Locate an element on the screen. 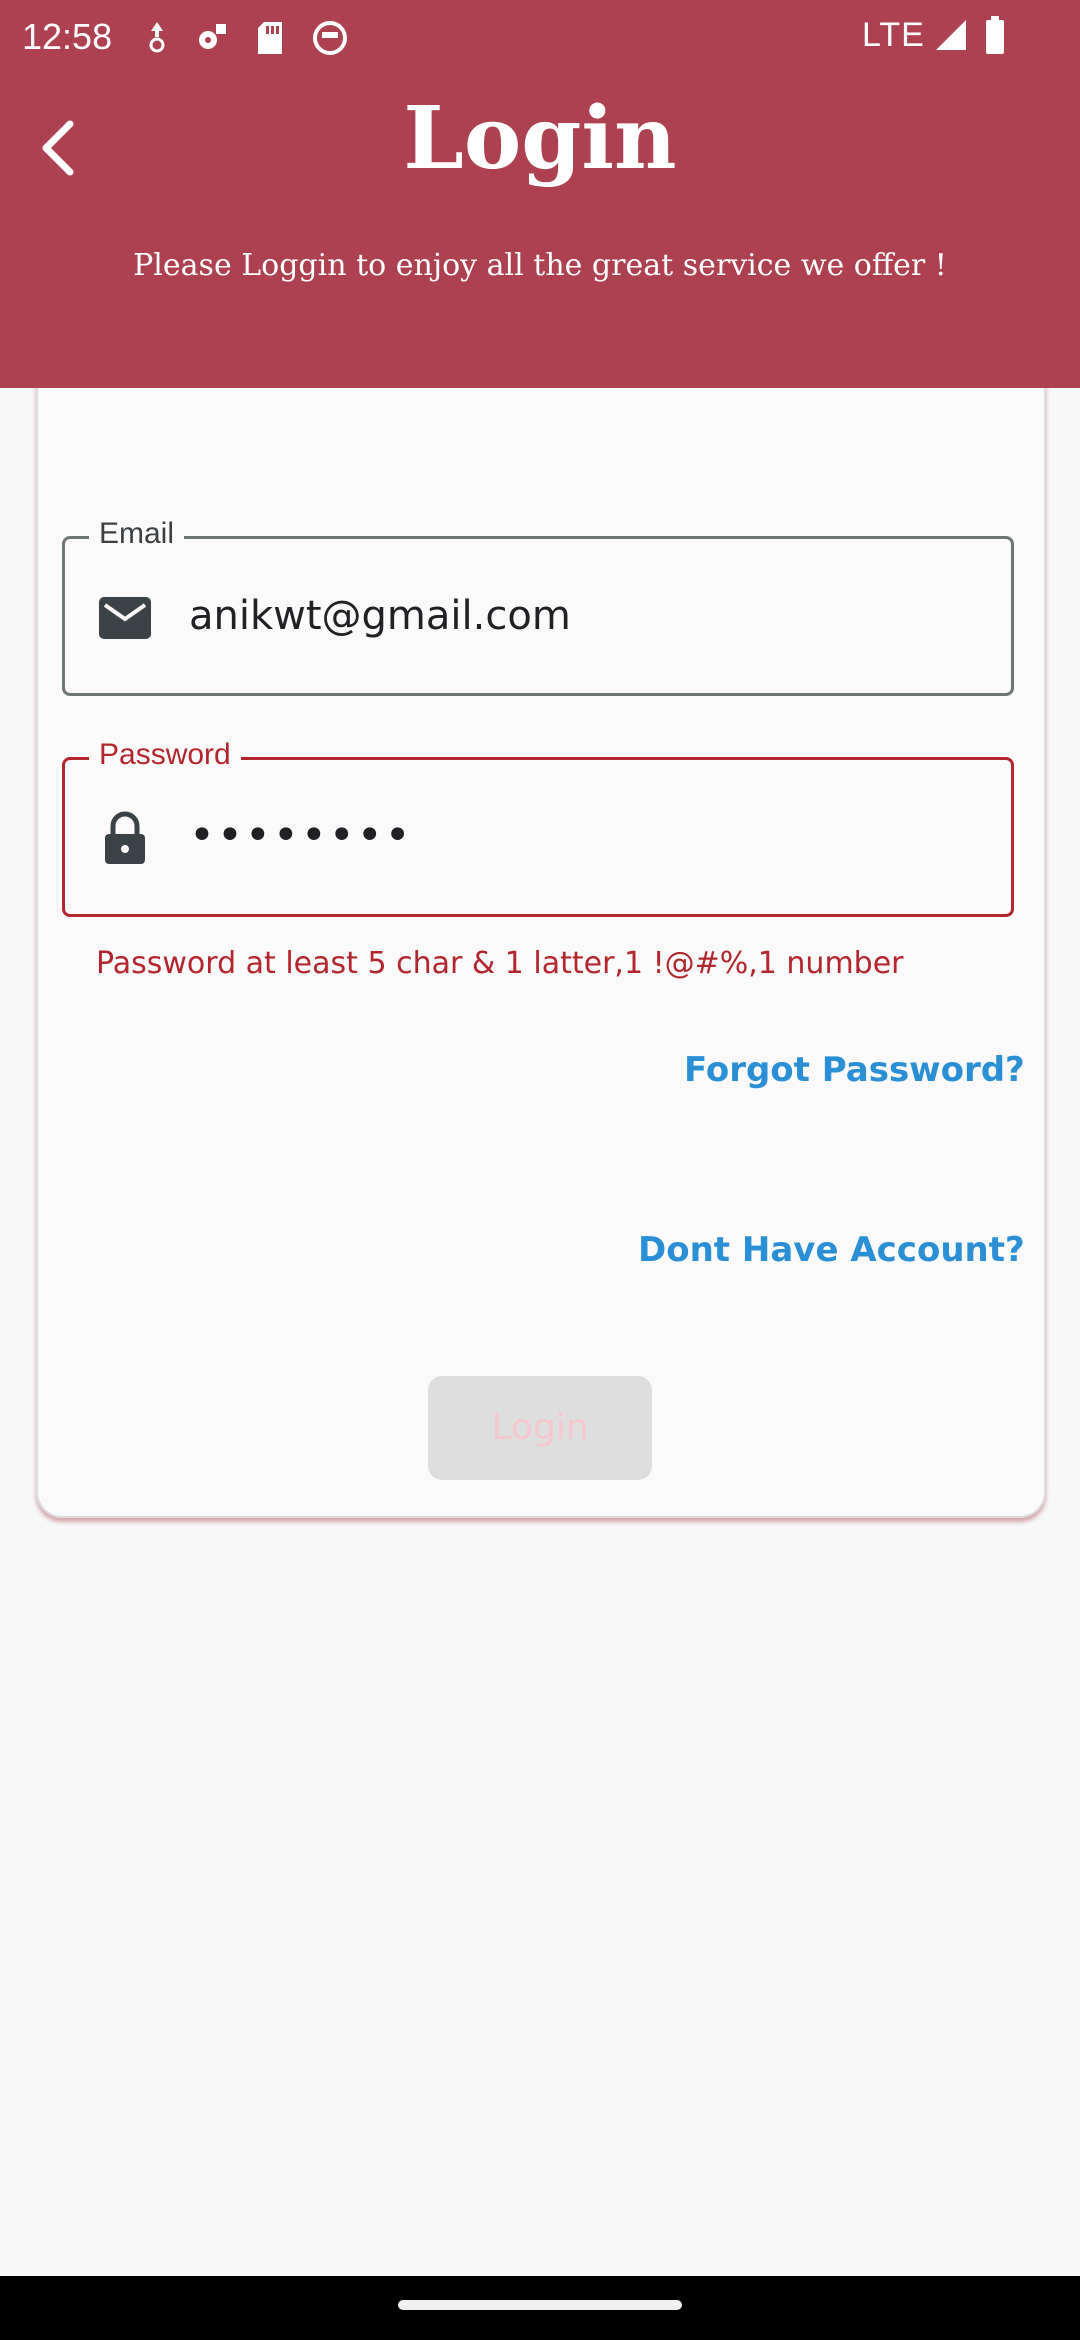 The image size is (1080, 2340). lock-icon is located at coordinates (125, 837).